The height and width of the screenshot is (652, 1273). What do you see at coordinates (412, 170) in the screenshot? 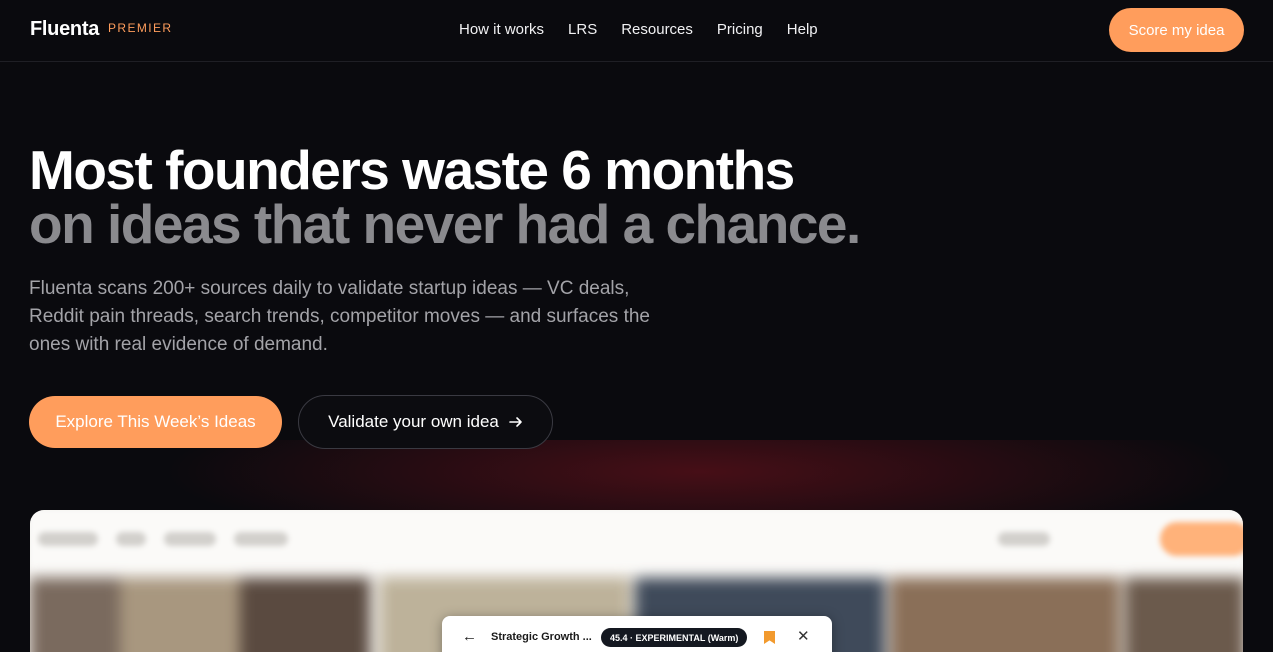
I see `hero-title-line1: Most founders waste 6 months` at bounding box center [412, 170].